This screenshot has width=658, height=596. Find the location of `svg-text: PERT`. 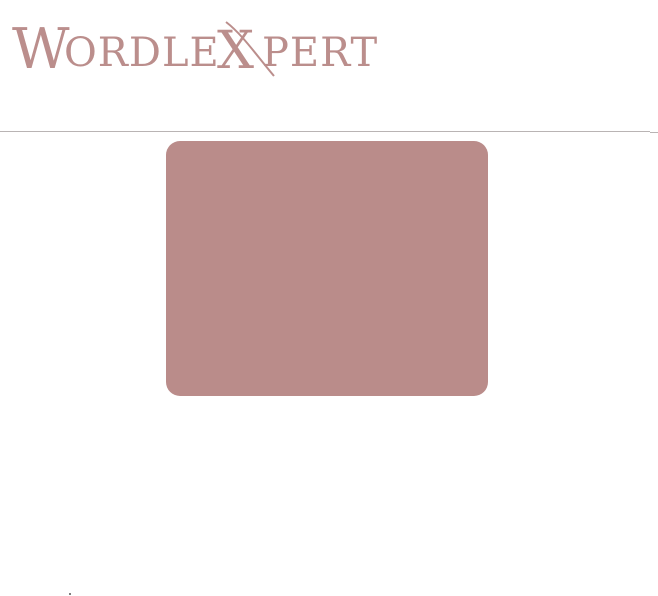

svg-text: PERT is located at coordinates (320, 53).